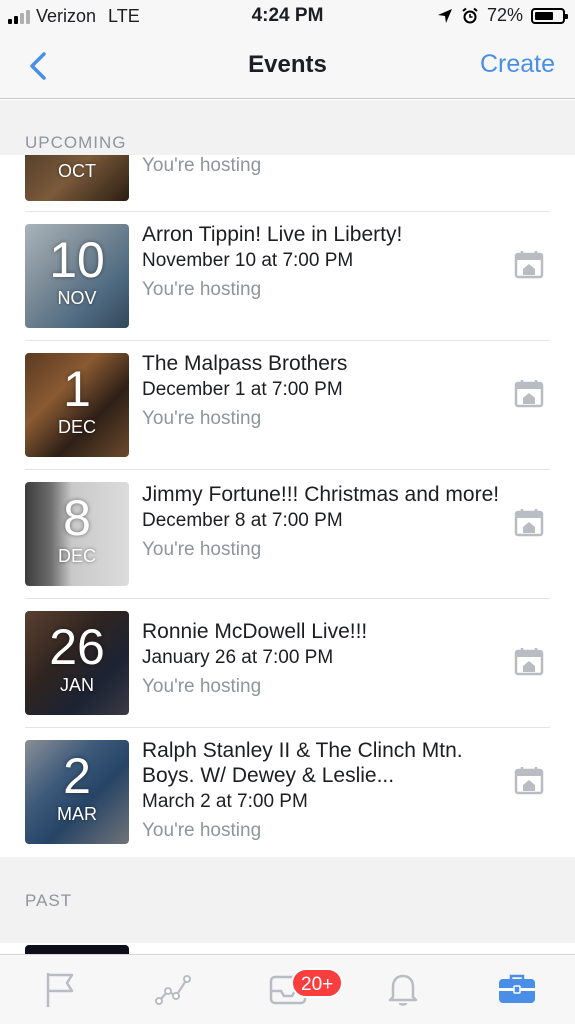 The width and height of the screenshot is (575, 1024). I want to click on alarm-clock-icon, so click(470, 15).